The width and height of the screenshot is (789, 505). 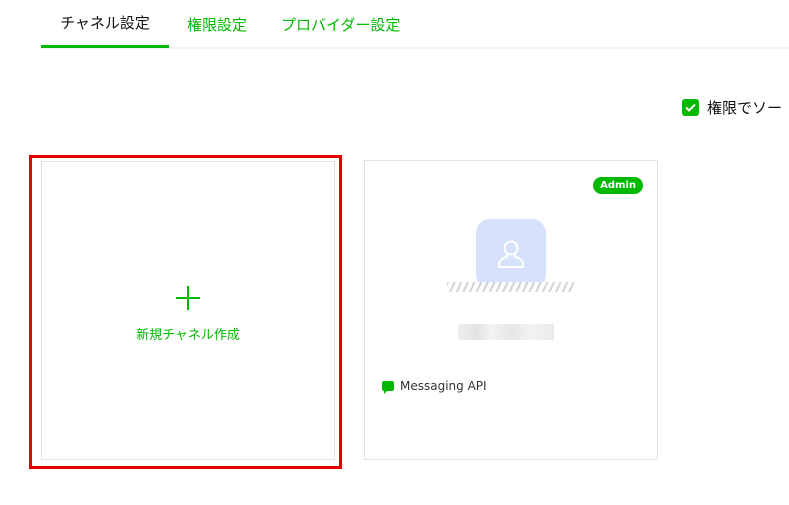 What do you see at coordinates (618, 185) in the screenshot?
I see `admin-badge: Admin` at bounding box center [618, 185].